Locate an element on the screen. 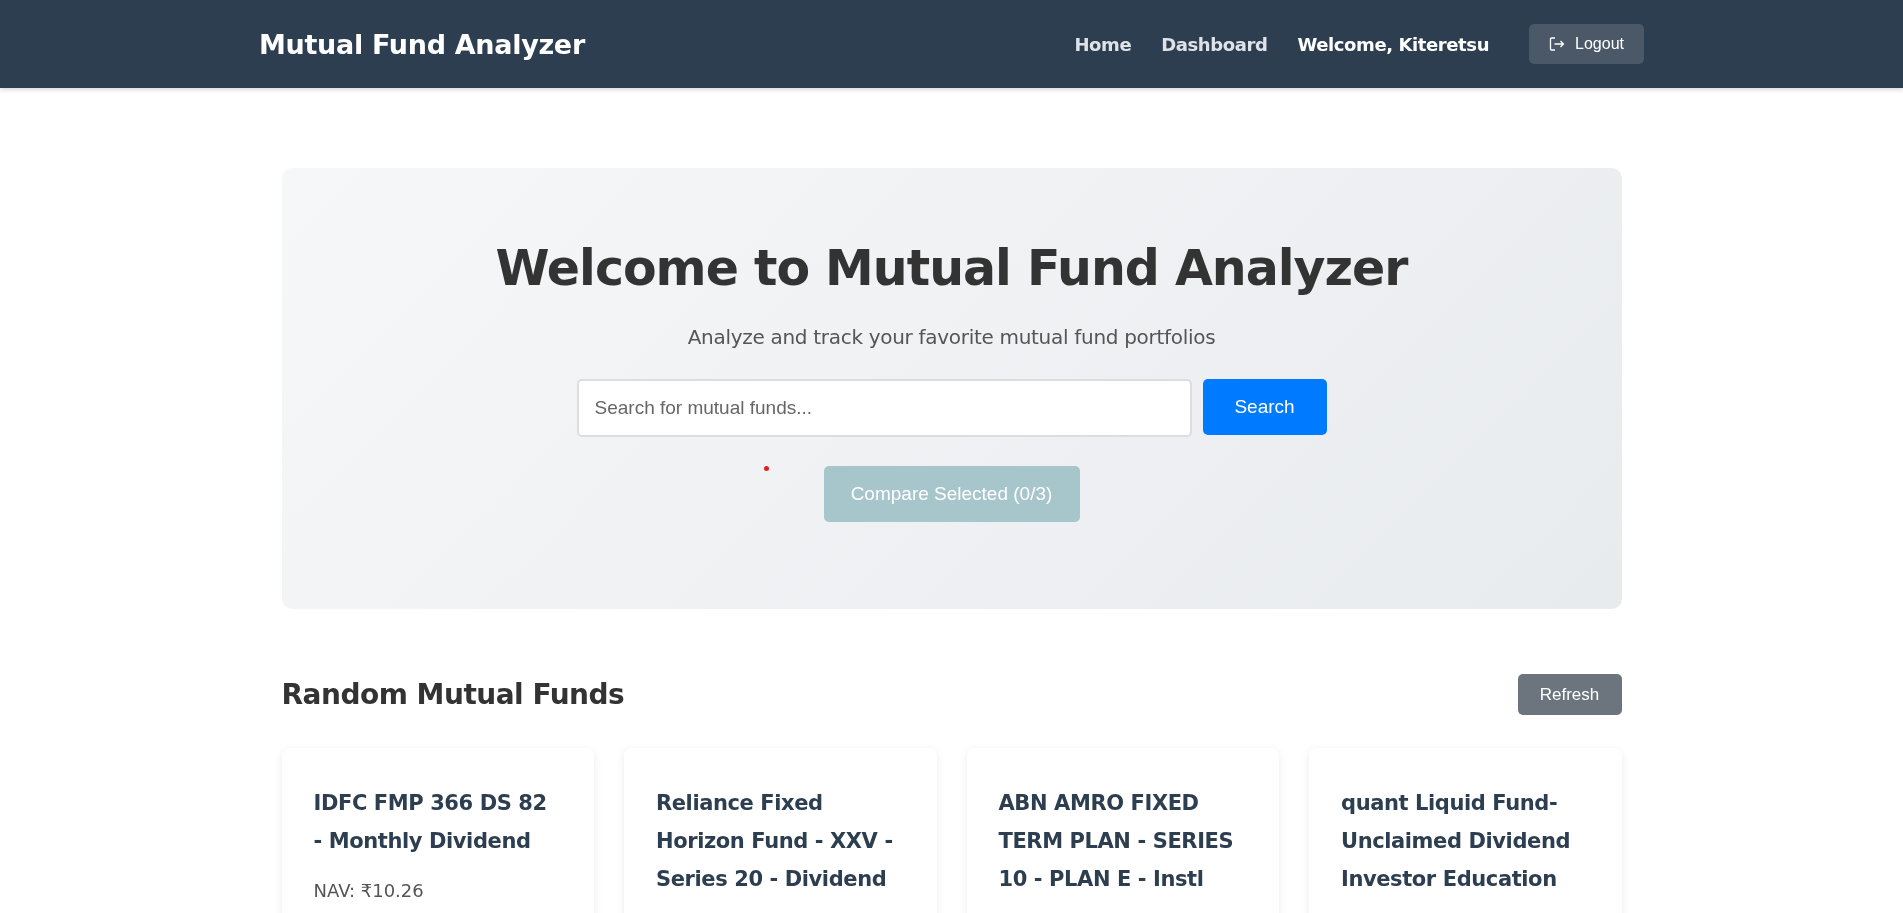 The width and height of the screenshot is (1903, 913). fund-name: quant Liquid Fund-Unclaimed Dividend Investor Education is located at coordinates (1456, 841).